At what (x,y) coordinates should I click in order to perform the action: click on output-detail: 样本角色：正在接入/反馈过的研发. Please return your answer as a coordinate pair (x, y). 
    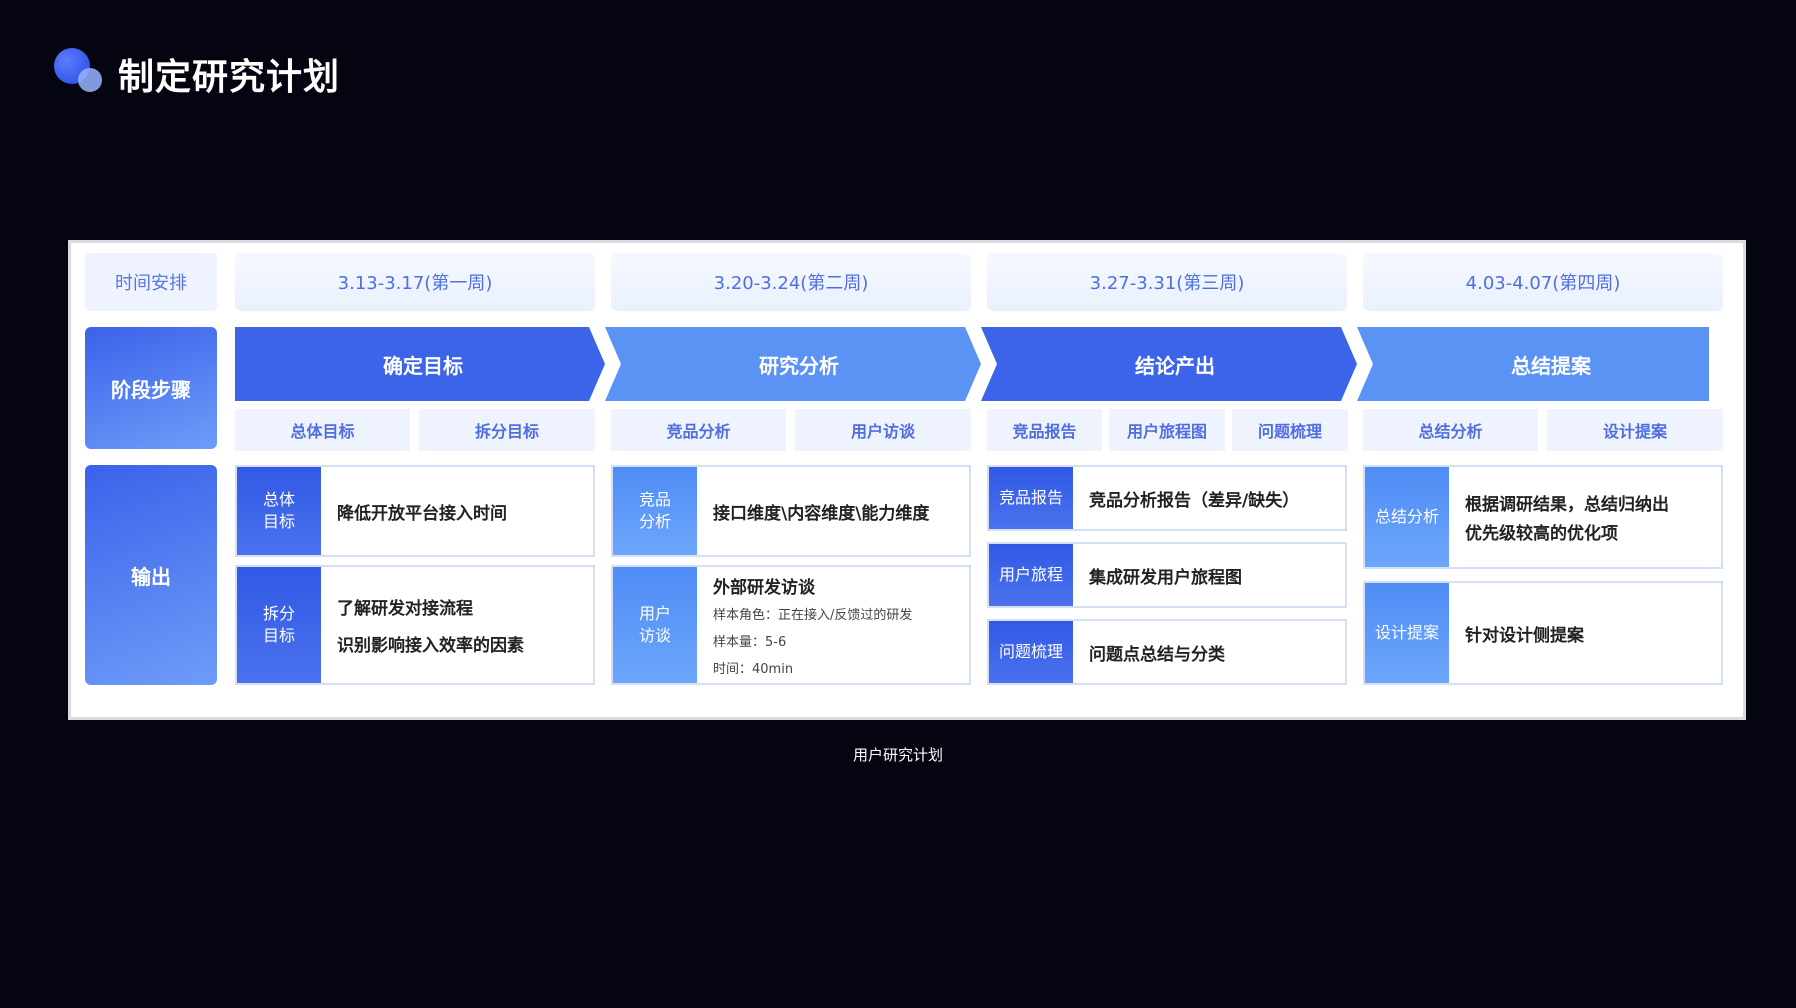
    Looking at the image, I should click on (813, 615).